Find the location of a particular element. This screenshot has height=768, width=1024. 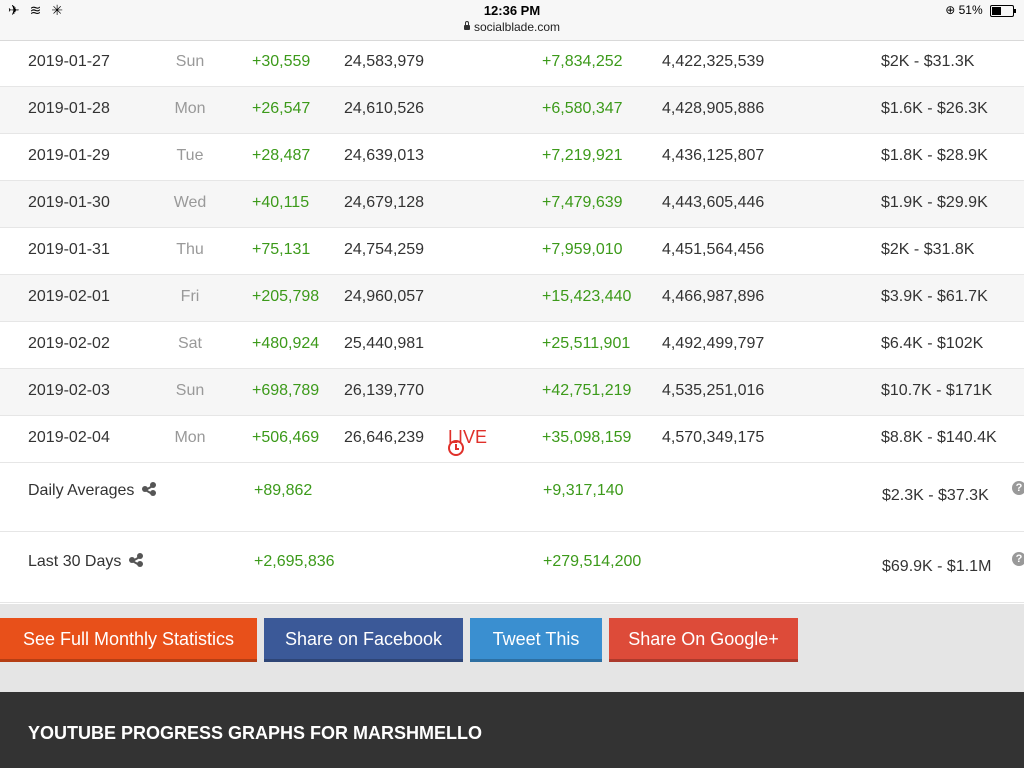

date-cell: 2019-02-04 is located at coordinates (69, 437).